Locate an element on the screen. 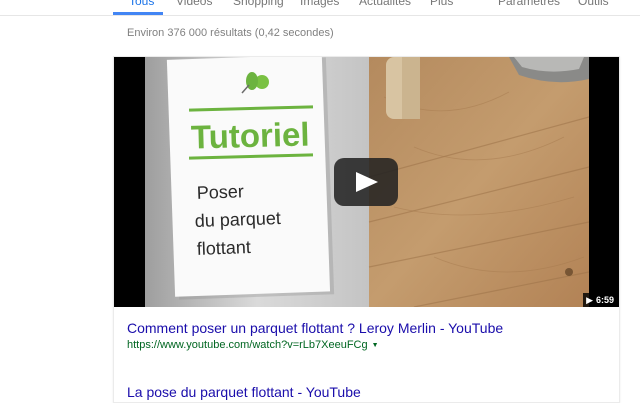 This screenshot has height=403, width=640. play-icon: ▶ is located at coordinates (589, 300).